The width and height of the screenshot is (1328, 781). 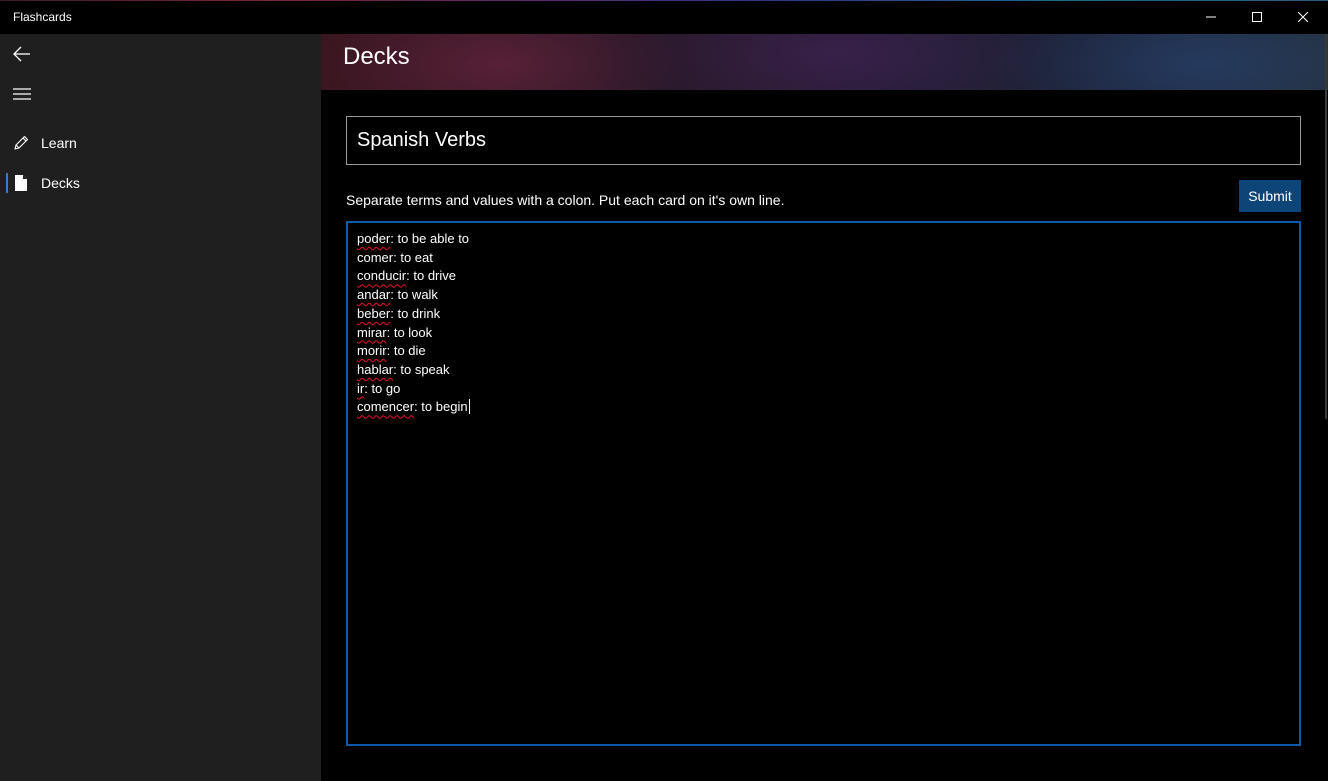 I want to click on card-line: mirar: to look, so click(x=823, y=333).